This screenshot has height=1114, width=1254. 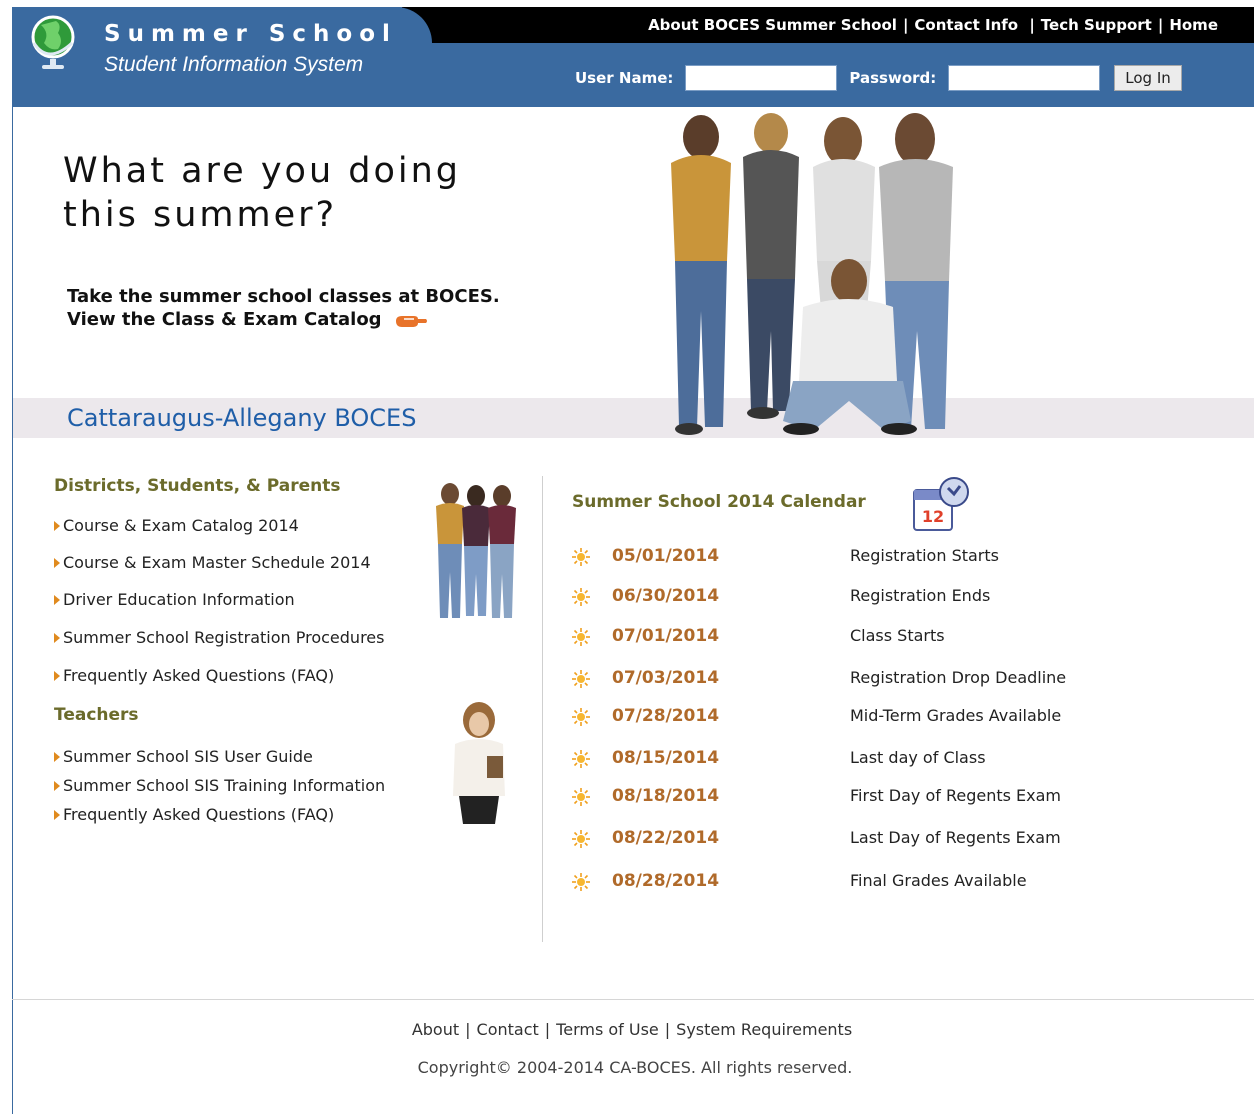 I want to click on footer-link-about: About, so click(x=435, y=1029).